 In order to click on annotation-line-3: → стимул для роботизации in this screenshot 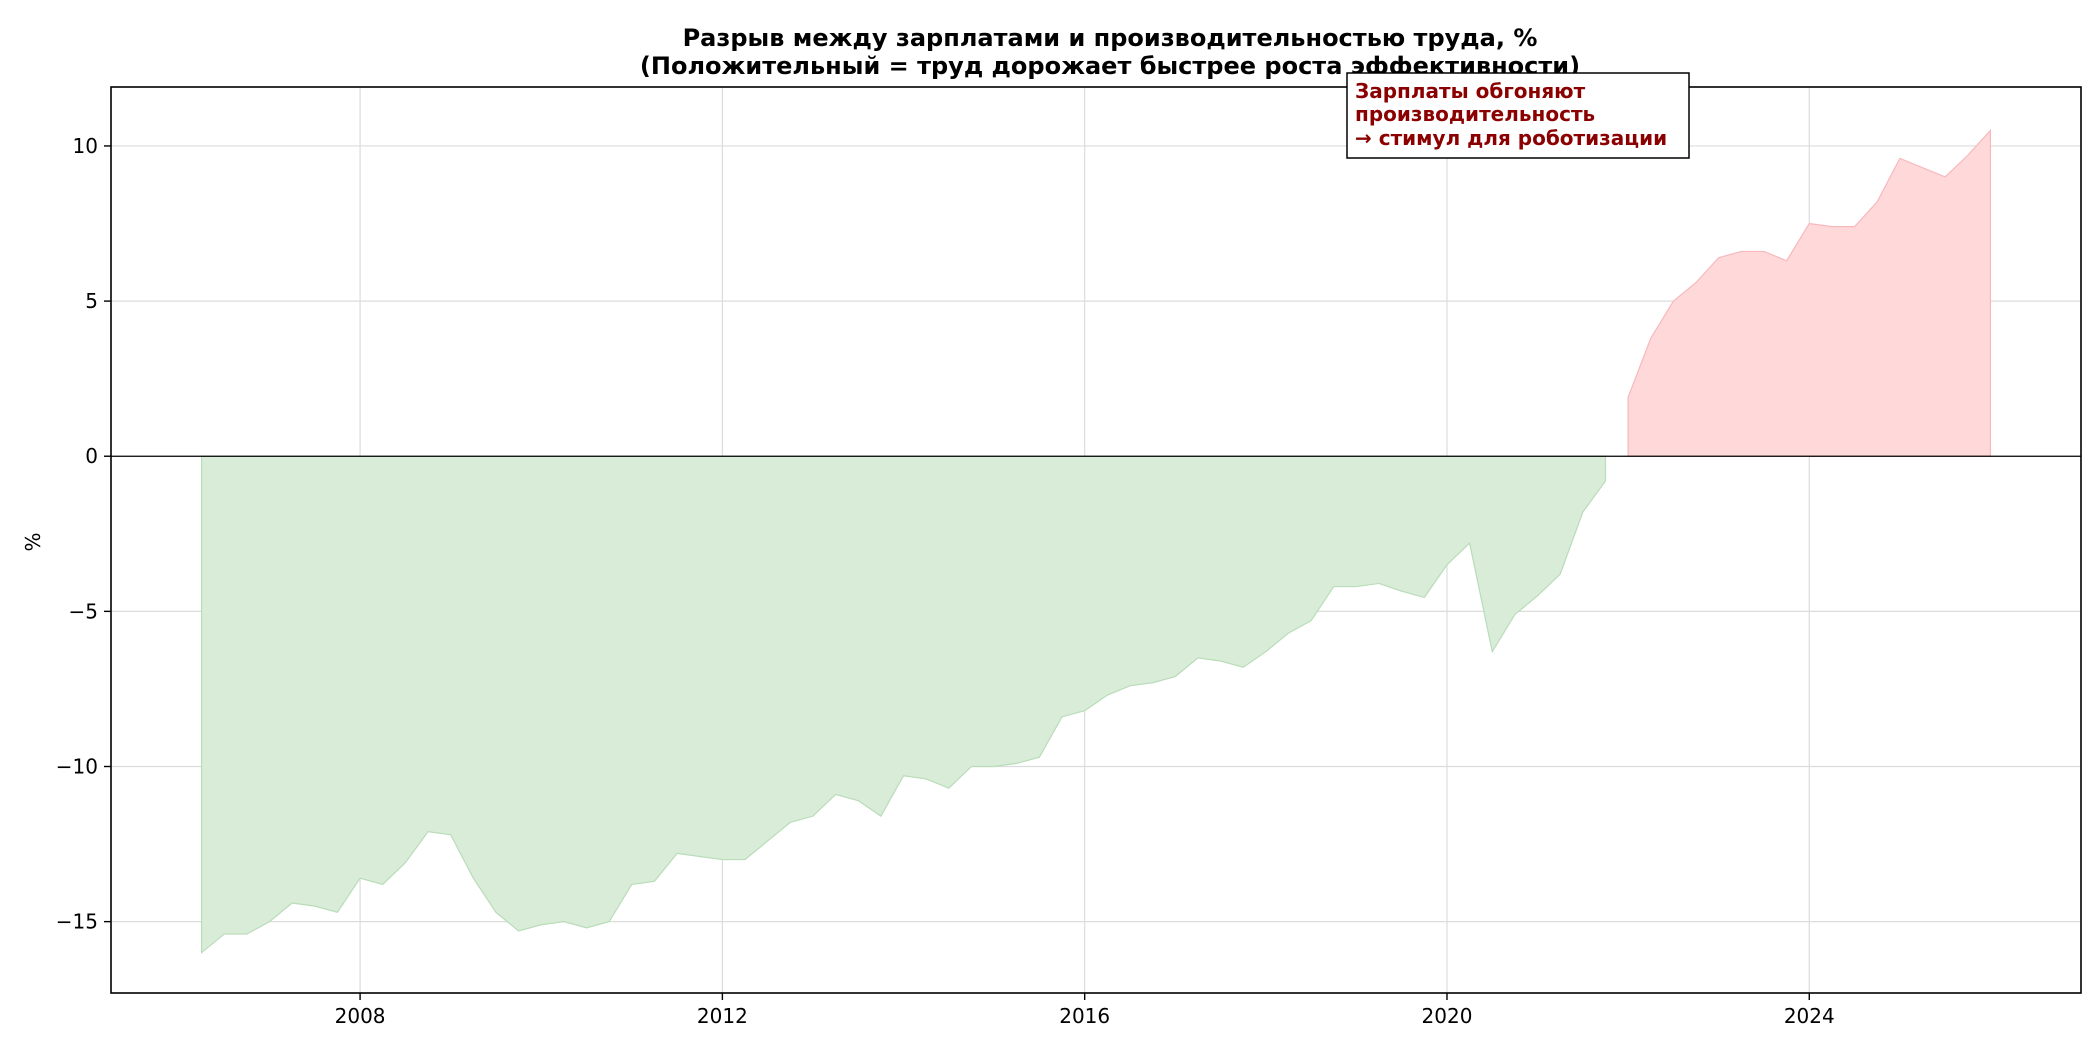, I will do `click(1511, 138)`.